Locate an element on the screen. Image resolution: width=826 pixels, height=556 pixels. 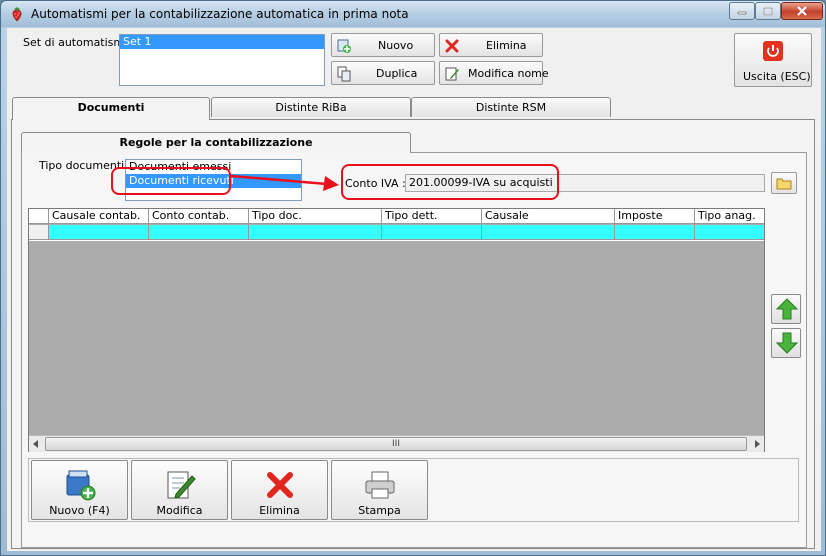
row-header-corner is located at coordinates (39, 216).